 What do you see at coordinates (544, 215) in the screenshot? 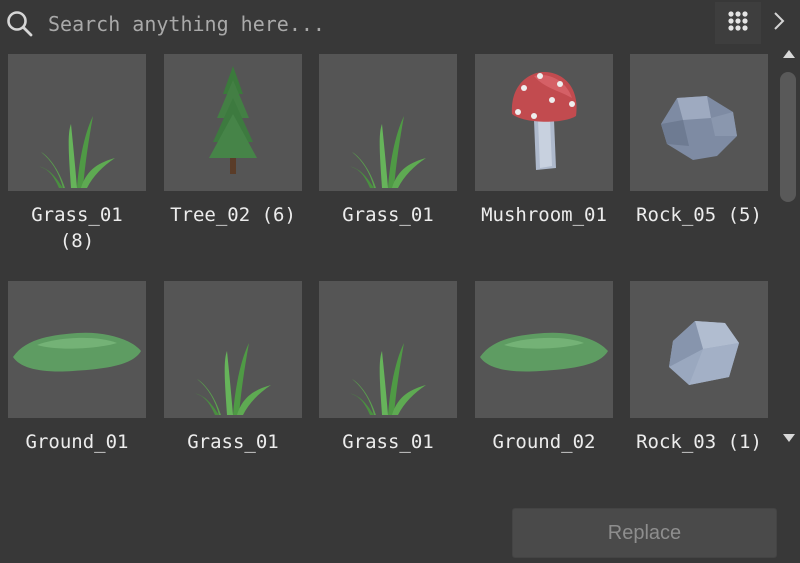
I see `asset-label: Mushroom_01` at bounding box center [544, 215].